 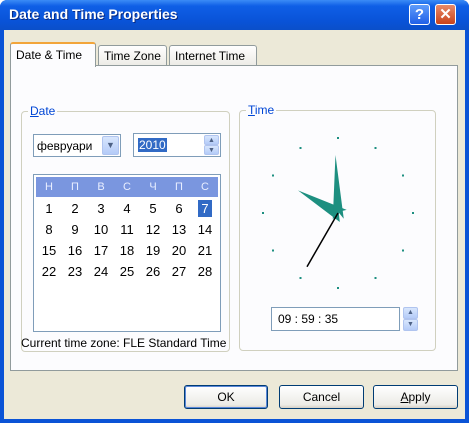 I want to click on calendar-day: 24, so click(x=101, y=272).